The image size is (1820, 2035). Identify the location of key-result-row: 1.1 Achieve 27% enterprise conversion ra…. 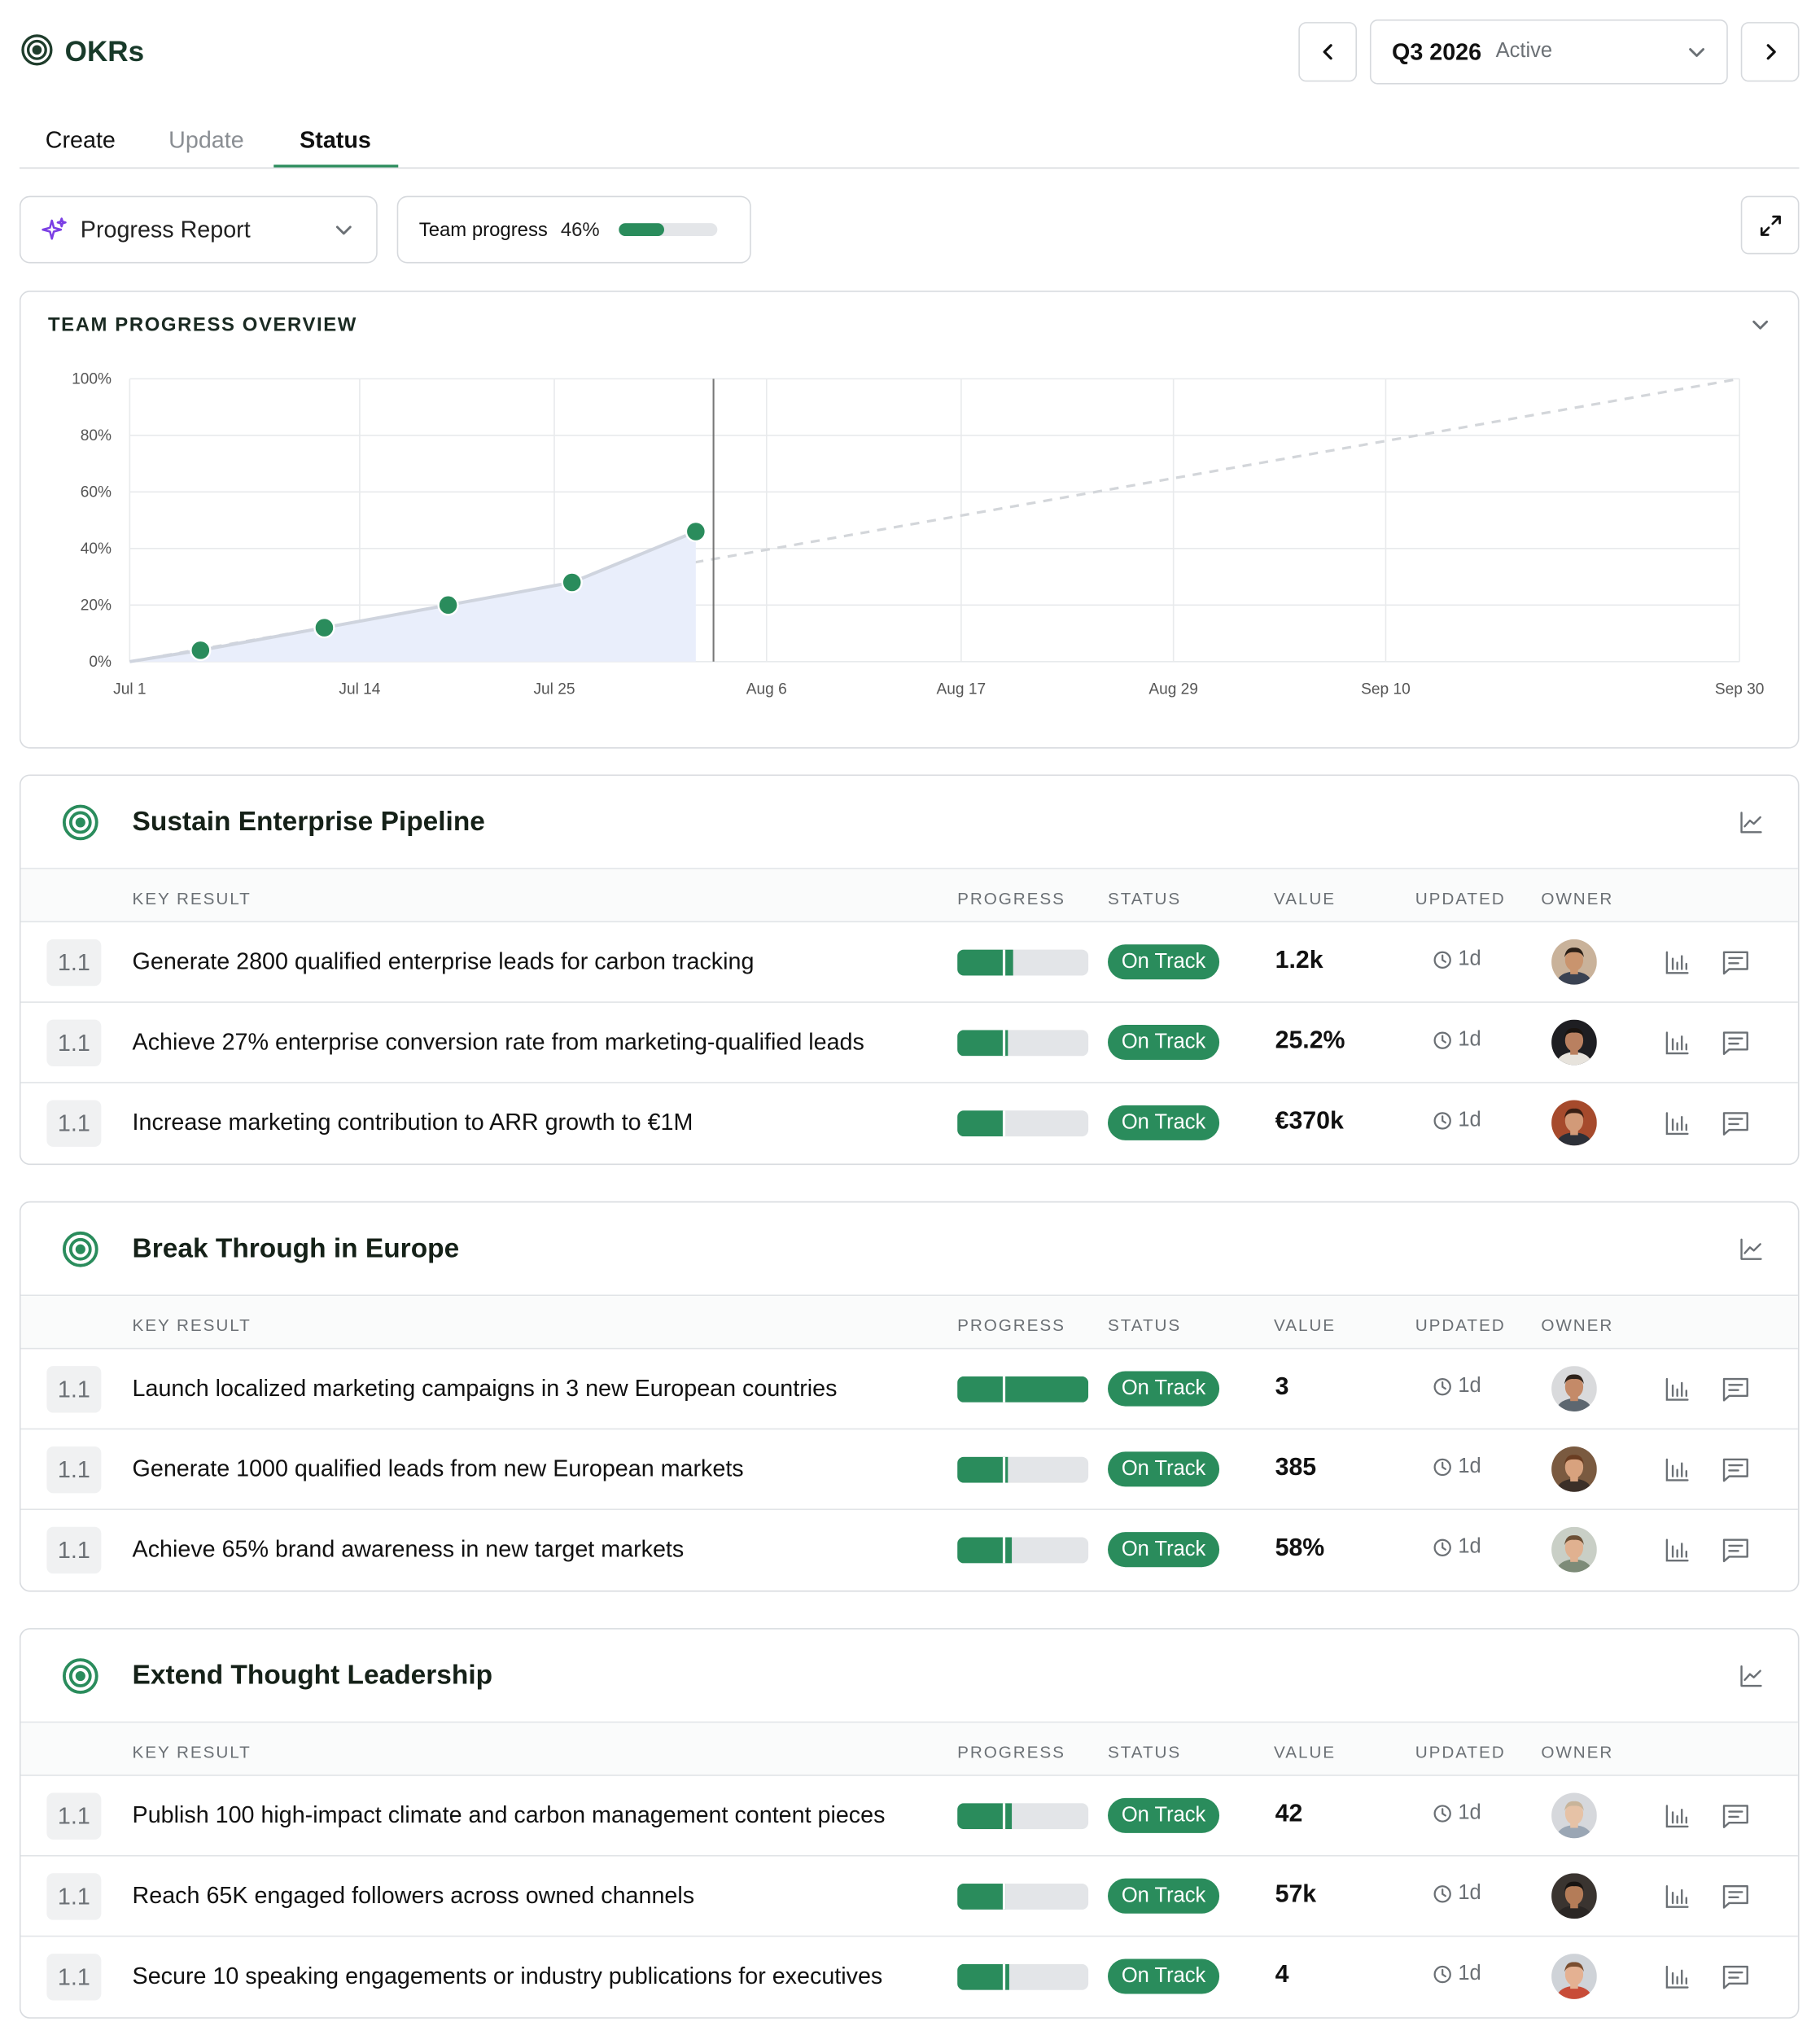
(909, 1043).